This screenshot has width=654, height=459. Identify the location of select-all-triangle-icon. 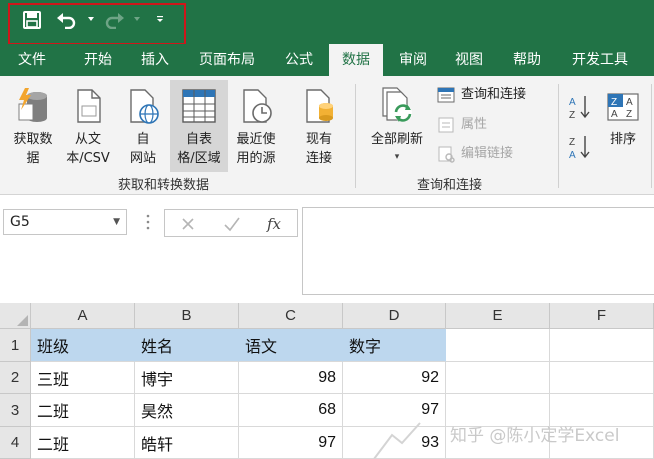
(22, 320).